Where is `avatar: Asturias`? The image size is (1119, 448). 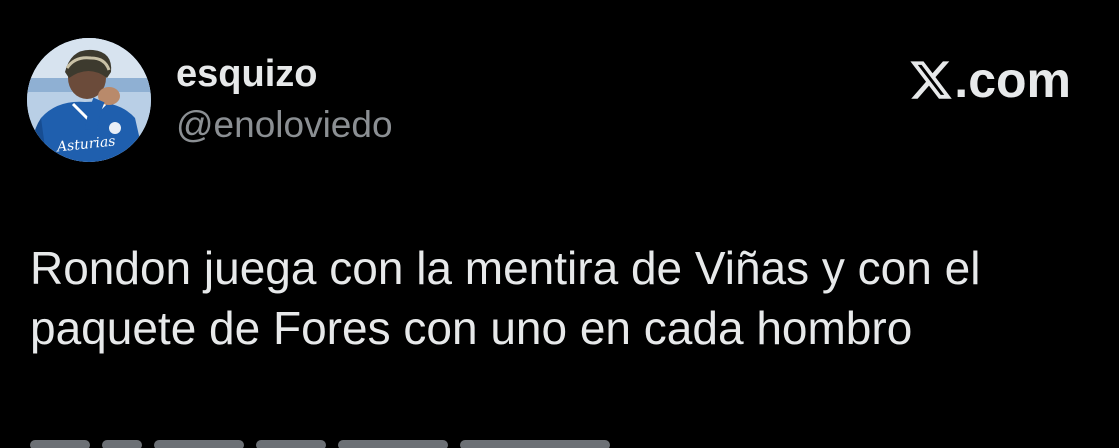 avatar: Asturias is located at coordinates (89, 100).